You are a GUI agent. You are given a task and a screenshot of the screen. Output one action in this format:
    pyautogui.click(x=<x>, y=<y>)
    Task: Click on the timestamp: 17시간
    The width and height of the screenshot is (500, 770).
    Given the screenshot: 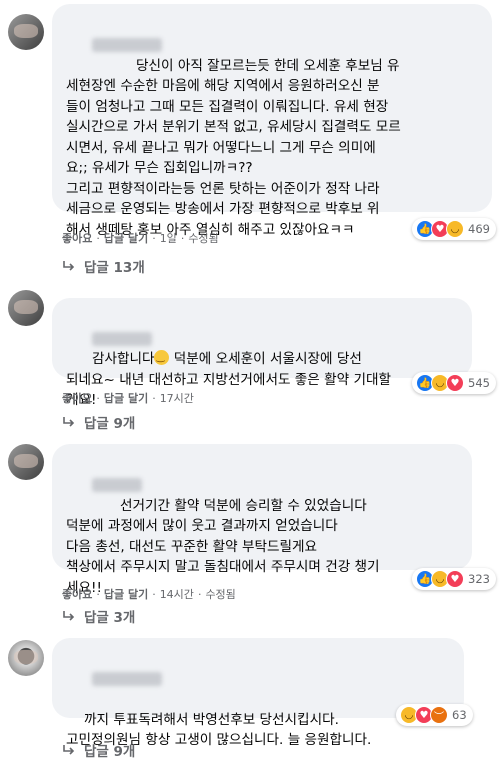 What is the action you would take?
    pyautogui.click(x=177, y=398)
    